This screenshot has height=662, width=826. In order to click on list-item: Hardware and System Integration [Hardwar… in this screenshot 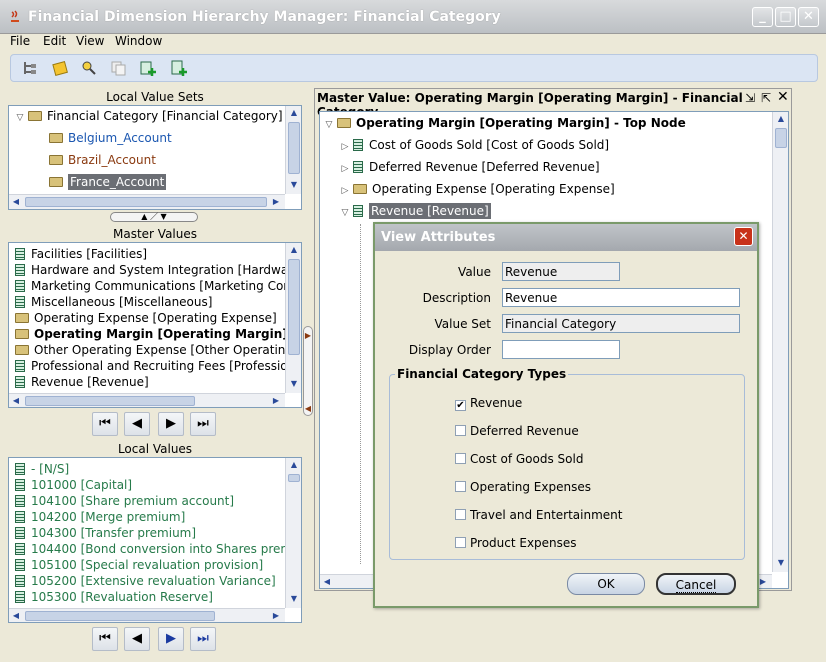, I will do `click(157, 270)`.